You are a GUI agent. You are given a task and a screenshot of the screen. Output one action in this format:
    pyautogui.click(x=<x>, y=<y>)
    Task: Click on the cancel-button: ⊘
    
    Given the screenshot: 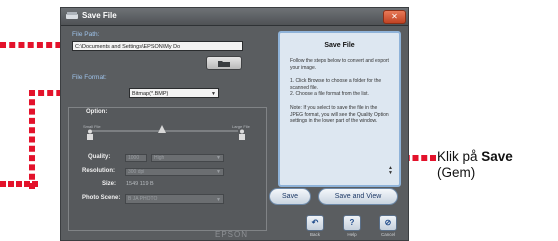 What is the action you would take?
    pyautogui.click(x=388, y=223)
    